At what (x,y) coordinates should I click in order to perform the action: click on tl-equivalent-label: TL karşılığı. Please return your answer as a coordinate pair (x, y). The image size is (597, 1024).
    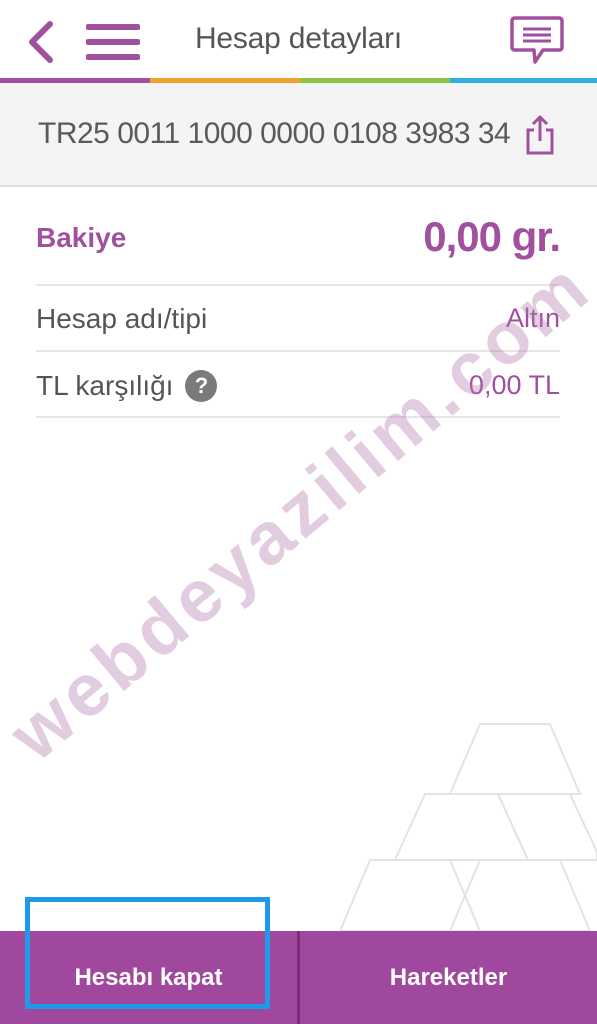
    Looking at the image, I should click on (105, 385).